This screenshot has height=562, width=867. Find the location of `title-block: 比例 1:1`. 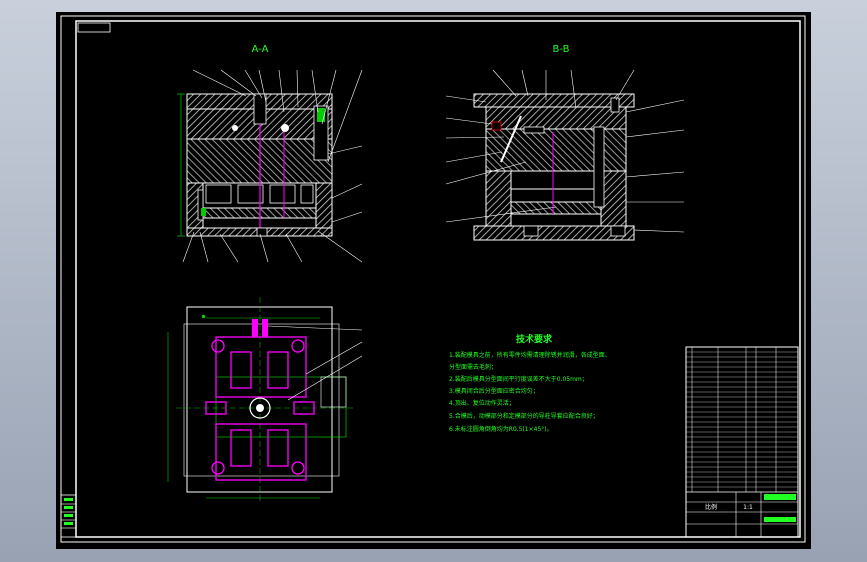

title-block: 比例 1:1 is located at coordinates (742, 442).